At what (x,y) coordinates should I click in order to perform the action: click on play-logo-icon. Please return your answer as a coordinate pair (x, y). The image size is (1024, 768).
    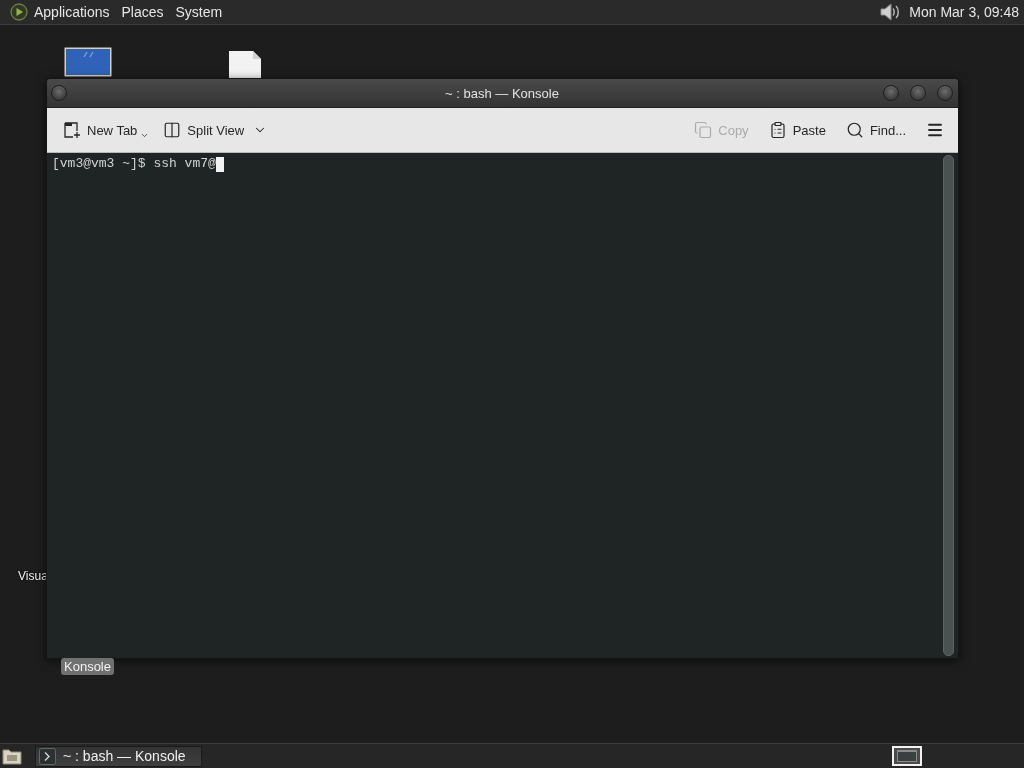
    Looking at the image, I should click on (19, 12).